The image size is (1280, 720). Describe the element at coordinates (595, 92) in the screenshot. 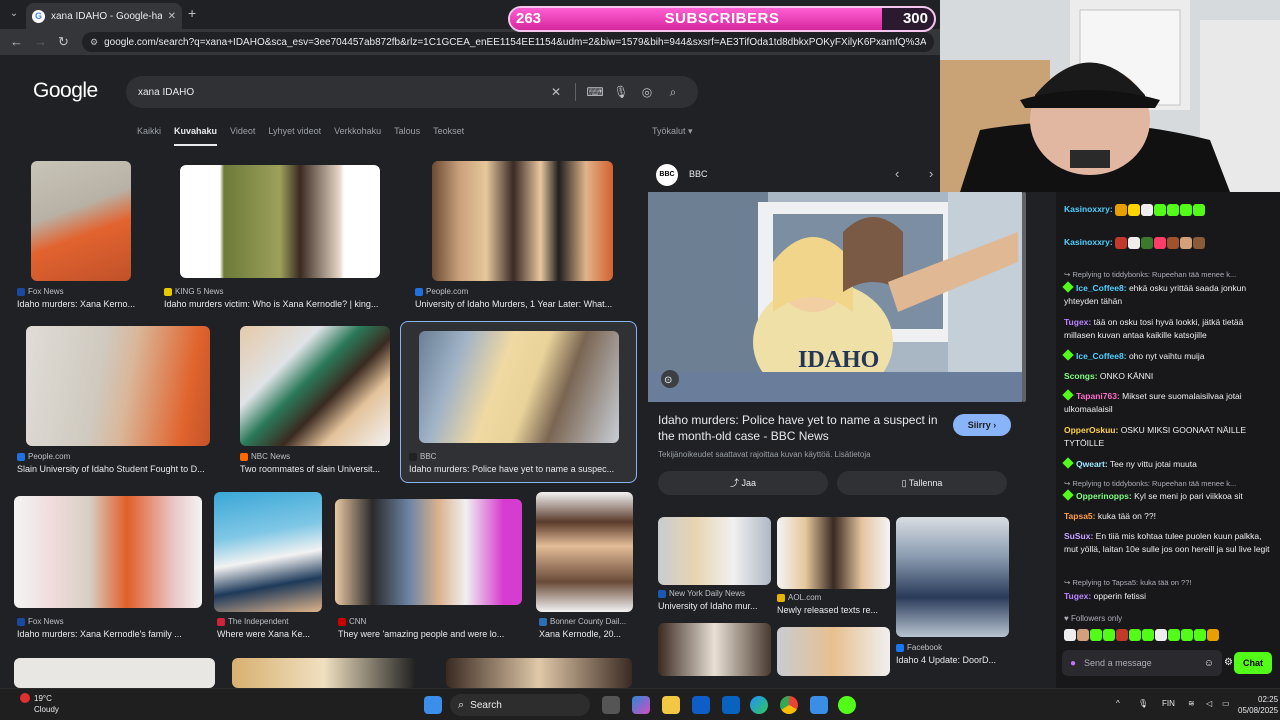

I see `keyboard-icon: ⌨` at that location.